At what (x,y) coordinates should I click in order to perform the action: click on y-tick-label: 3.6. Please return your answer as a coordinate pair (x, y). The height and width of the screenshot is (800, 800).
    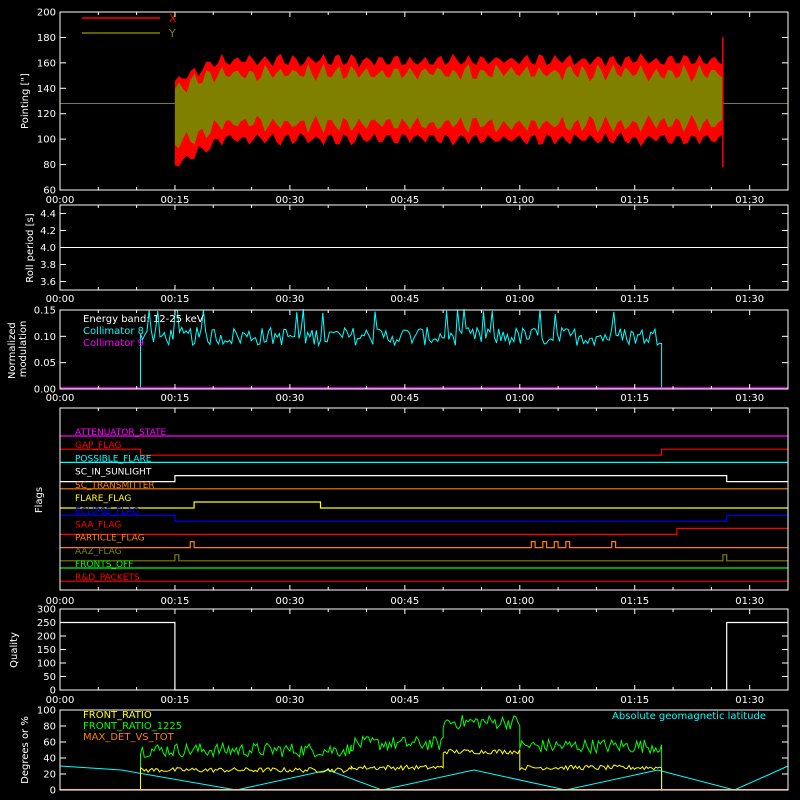
    Looking at the image, I should click on (48, 282).